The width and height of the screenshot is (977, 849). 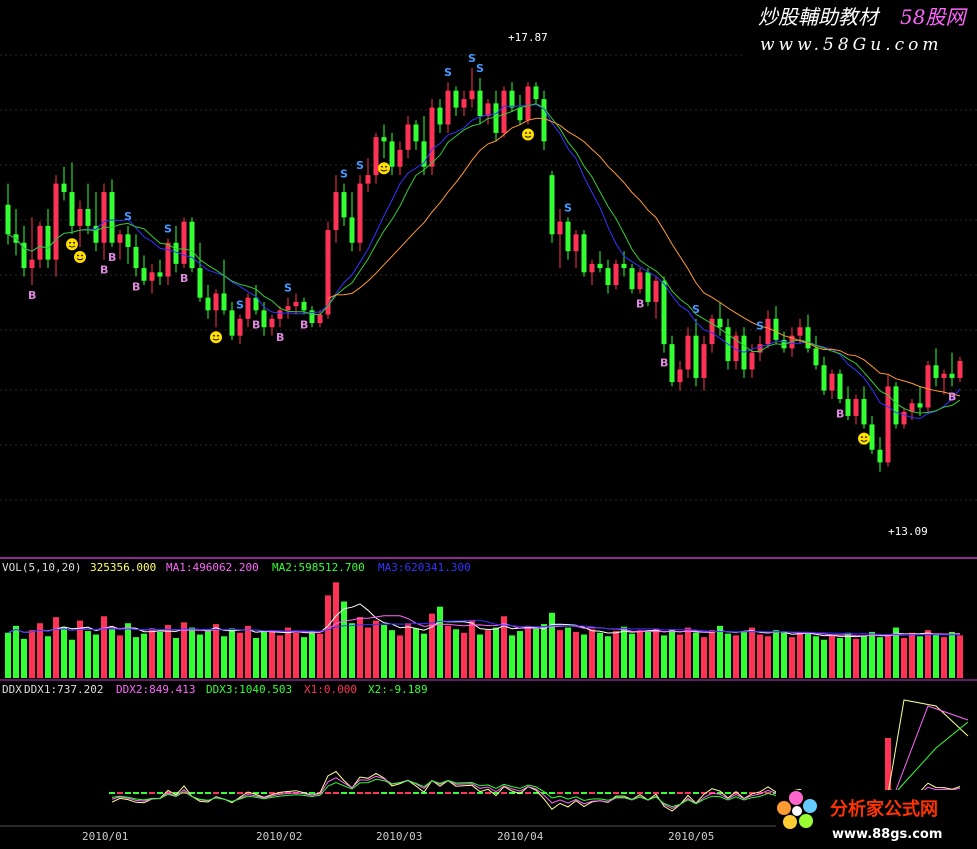 I want to click on sell-marker: S, so click(x=344, y=174).